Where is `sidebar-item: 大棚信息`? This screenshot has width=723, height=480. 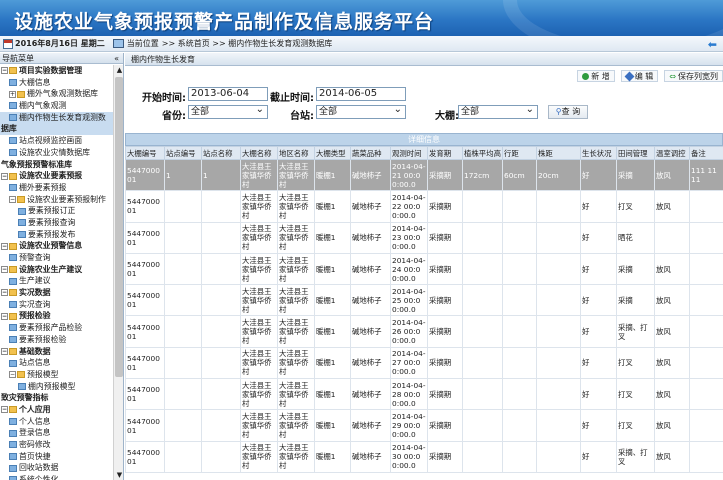
sidebar-item: 大棚信息 is located at coordinates (56, 83).